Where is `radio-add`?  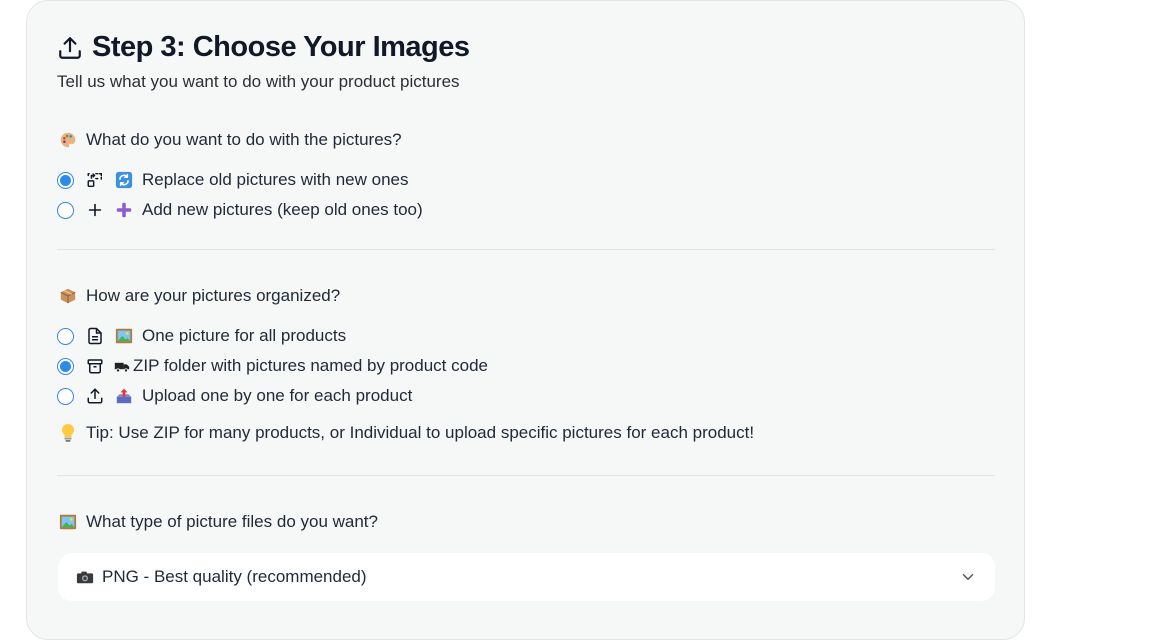 radio-add is located at coordinates (65, 210).